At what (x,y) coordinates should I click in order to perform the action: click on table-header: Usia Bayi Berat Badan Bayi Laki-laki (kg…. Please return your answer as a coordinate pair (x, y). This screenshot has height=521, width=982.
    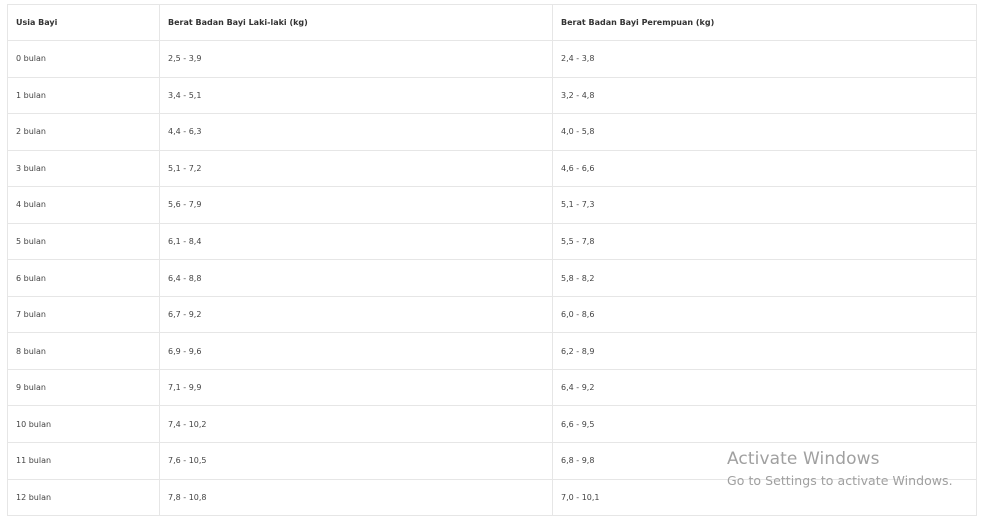
    Looking at the image, I should click on (492, 22).